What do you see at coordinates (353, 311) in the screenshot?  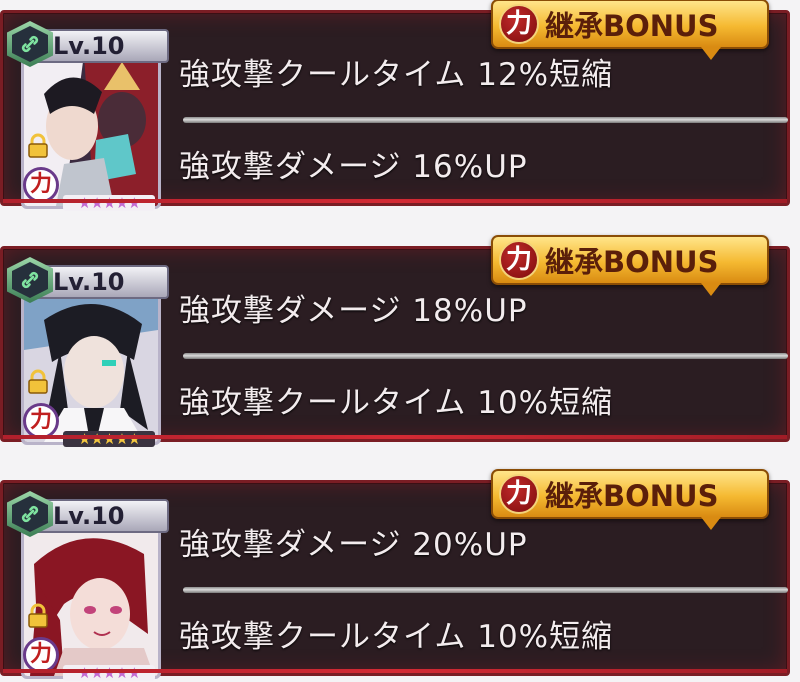 I see `stat-line-1: 強攻撃ダメージ 18%UP` at bounding box center [353, 311].